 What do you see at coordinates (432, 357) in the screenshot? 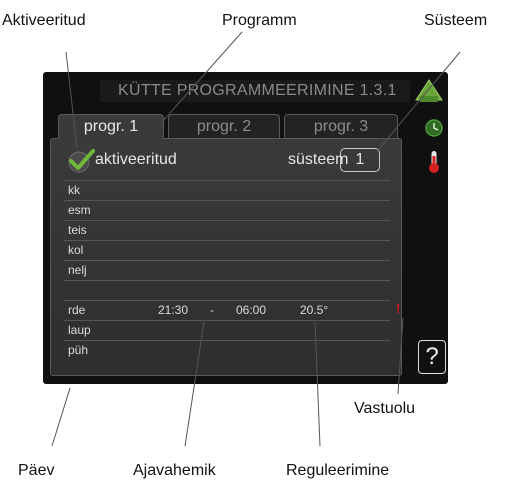
I see `help-button: ?` at bounding box center [432, 357].